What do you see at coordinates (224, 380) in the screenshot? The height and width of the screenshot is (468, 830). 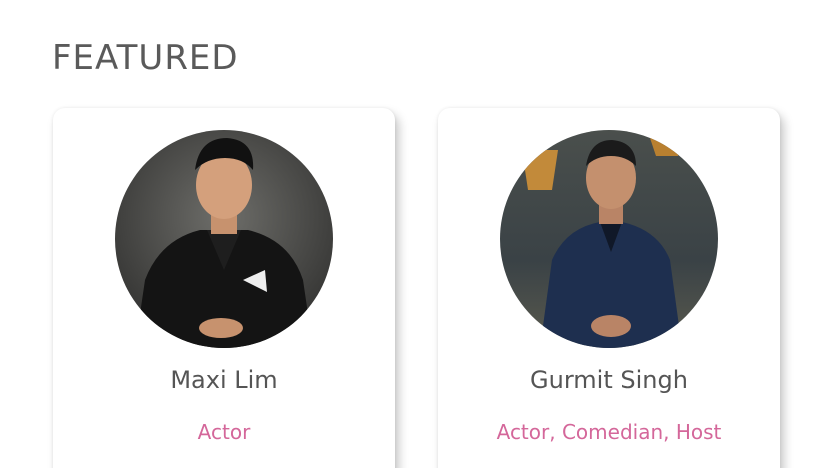 I see `talent-name: Maxi Lim` at bounding box center [224, 380].